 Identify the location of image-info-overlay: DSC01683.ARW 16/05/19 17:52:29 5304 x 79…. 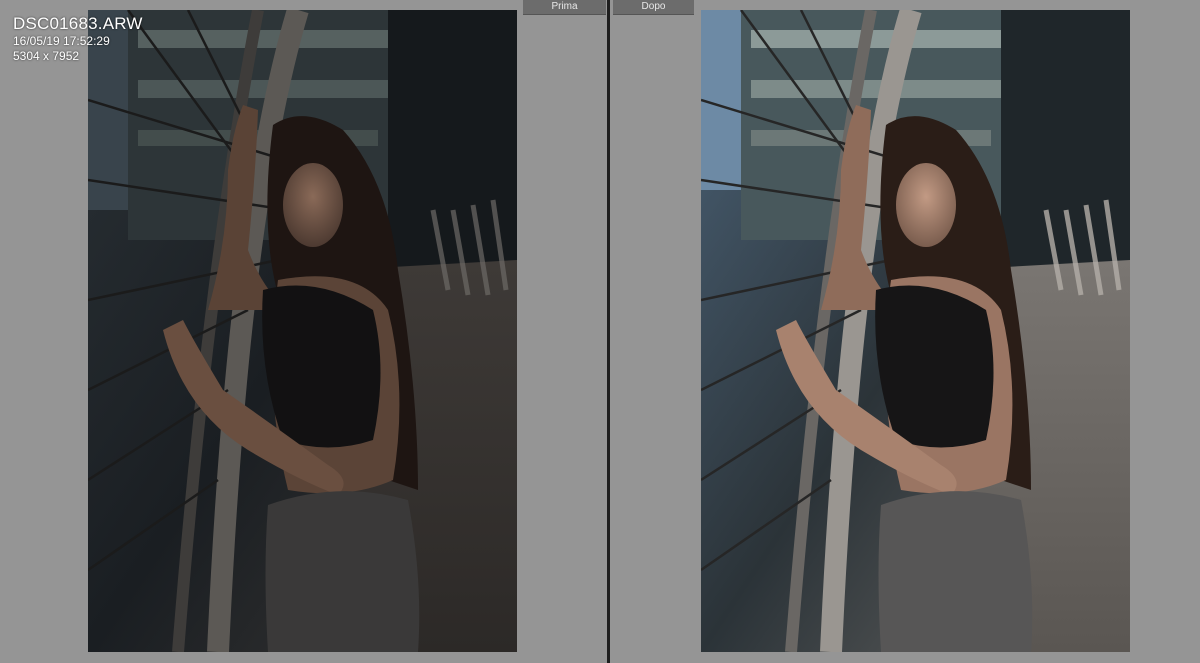
(78, 39).